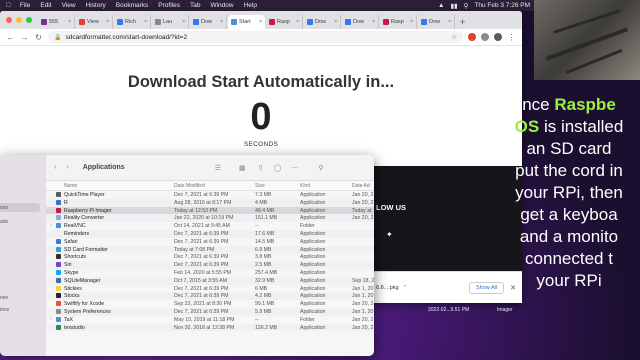  What do you see at coordinates (505, 310) in the screenshot?
I see `desktop-file-label: Imager` at bounding box center [505, 310].